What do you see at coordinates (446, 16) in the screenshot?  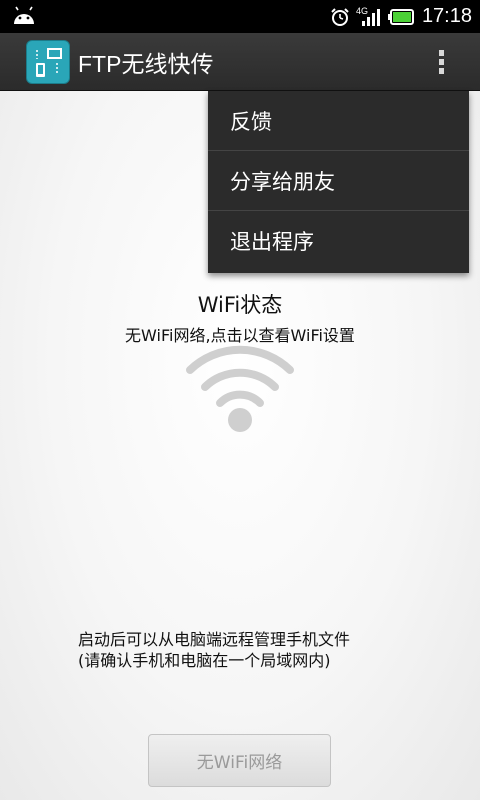 I see `clock: 17:18` at bounding box center [446, 16].